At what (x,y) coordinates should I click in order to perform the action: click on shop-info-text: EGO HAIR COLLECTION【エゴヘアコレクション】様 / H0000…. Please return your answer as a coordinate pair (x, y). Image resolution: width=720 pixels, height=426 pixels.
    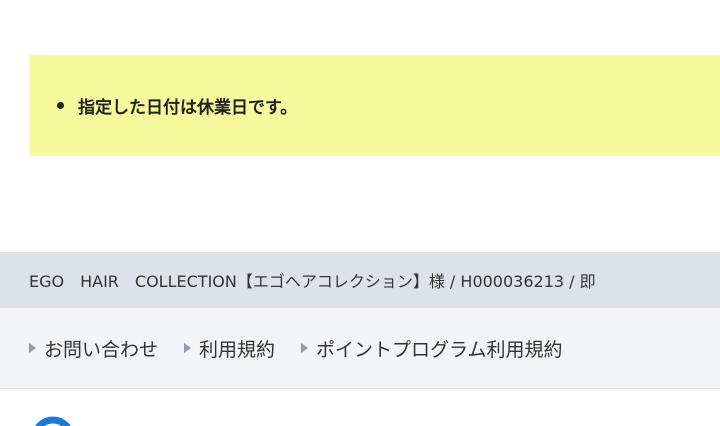
    Looking at the image, I should click on (312, 281).